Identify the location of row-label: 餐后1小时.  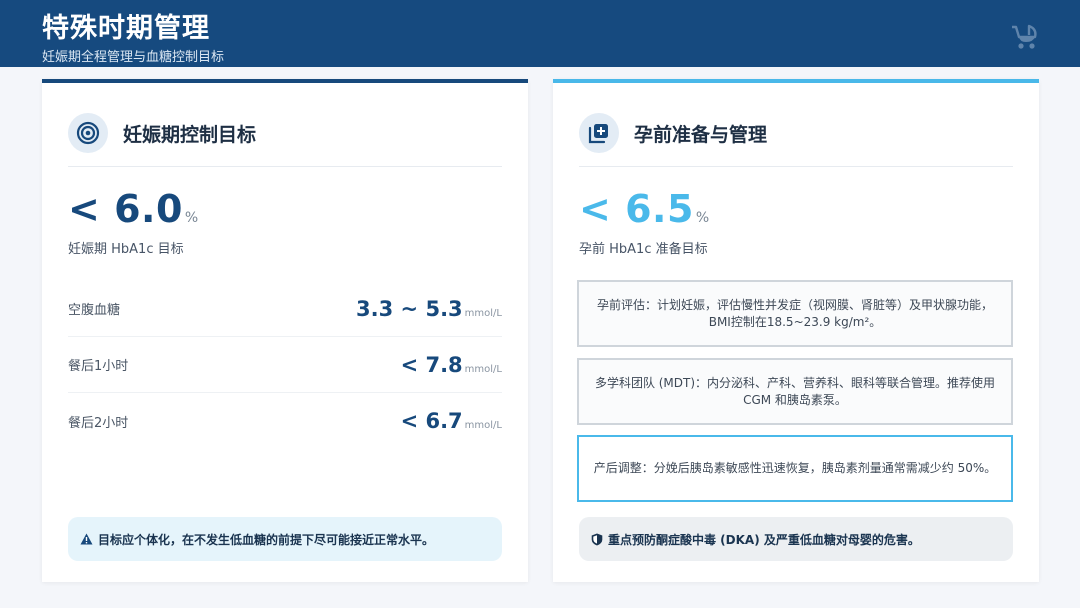
(98, 366).